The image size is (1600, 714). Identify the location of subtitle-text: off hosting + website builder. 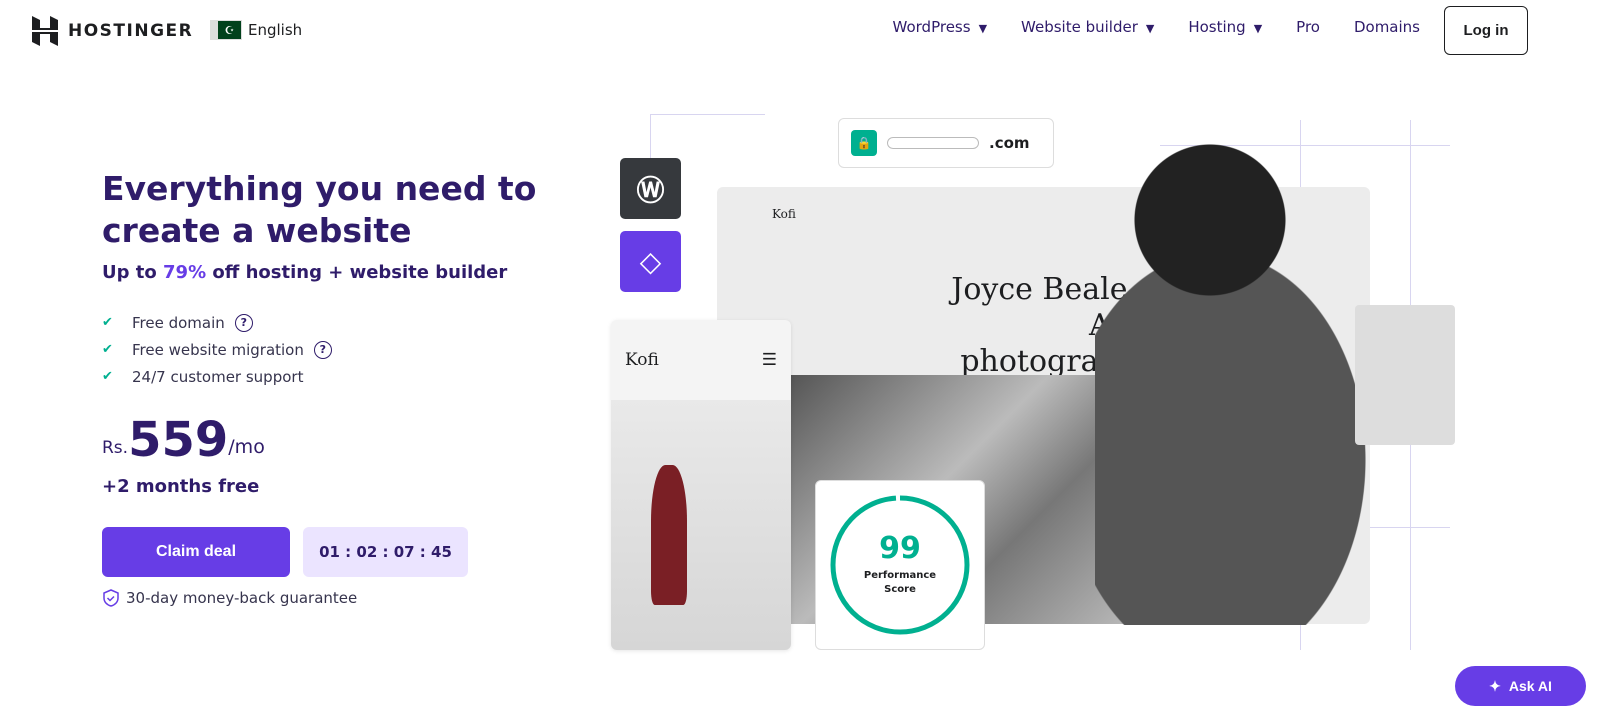
(357, 272).